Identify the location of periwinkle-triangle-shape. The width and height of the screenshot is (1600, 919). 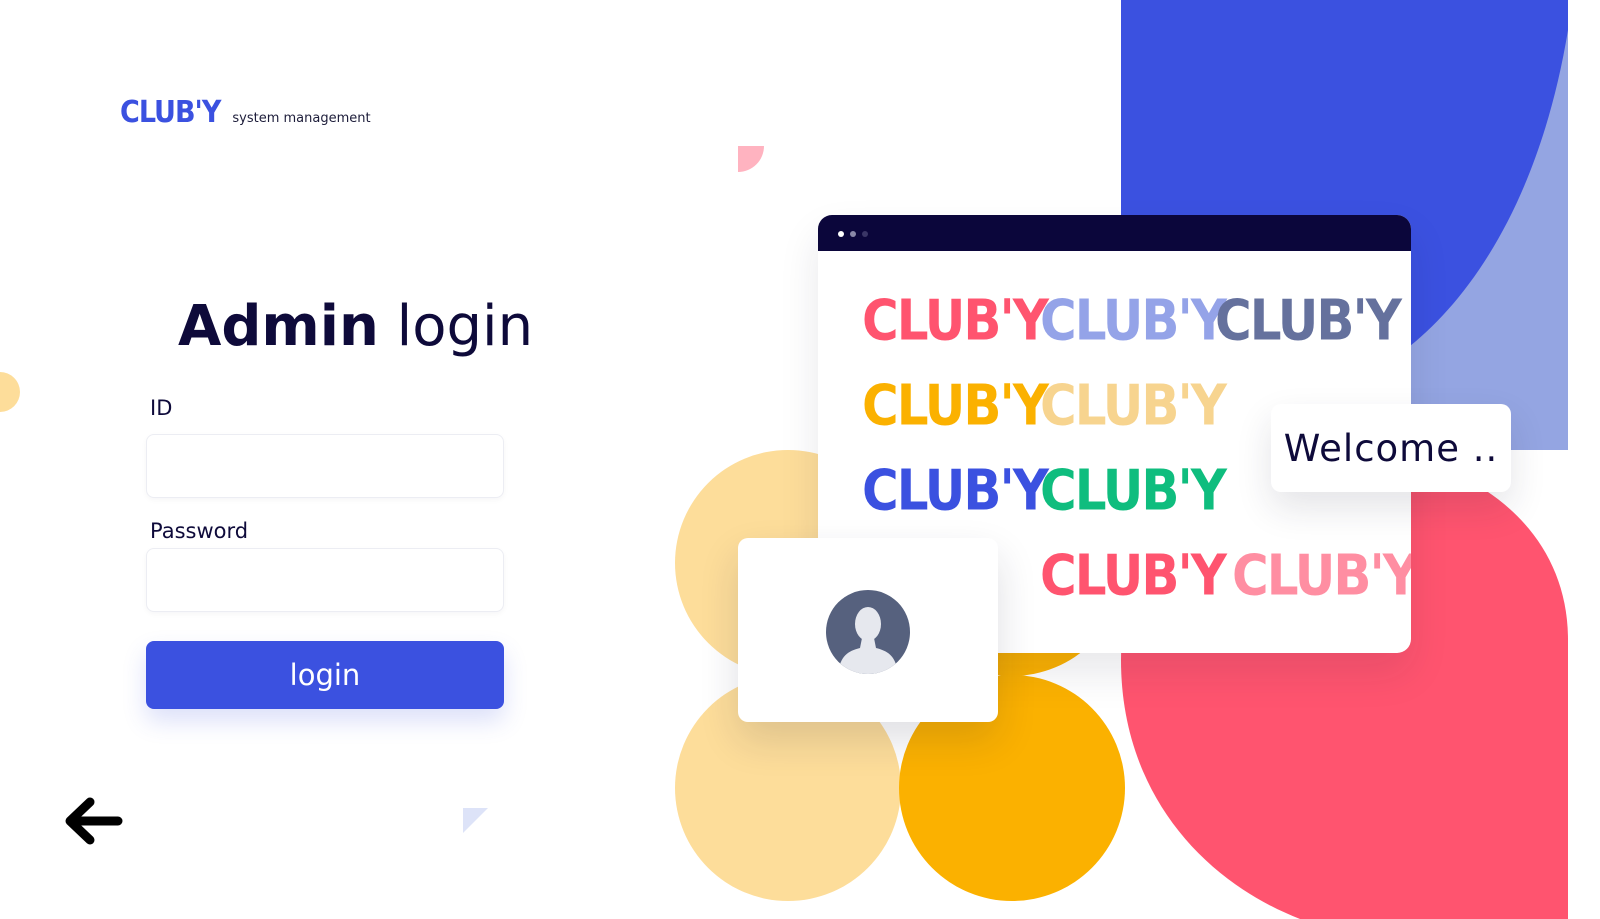
(475, 820).